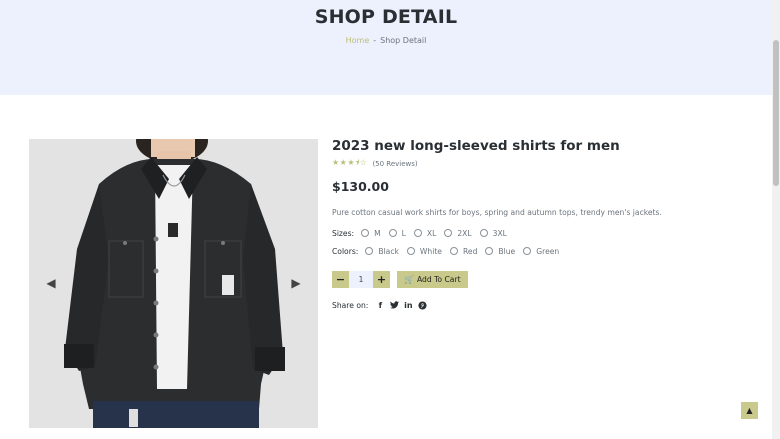 This screenshot has height=439, width=780. I want to click on quantity-increase-button: +, so click(381, 279).